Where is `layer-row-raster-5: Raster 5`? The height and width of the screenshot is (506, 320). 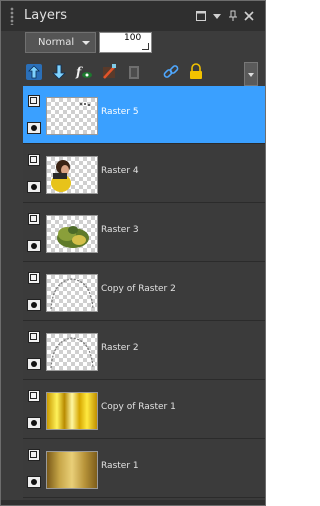
layer-row-raster-5: Raster 5 is located at coordinates (144, 115).